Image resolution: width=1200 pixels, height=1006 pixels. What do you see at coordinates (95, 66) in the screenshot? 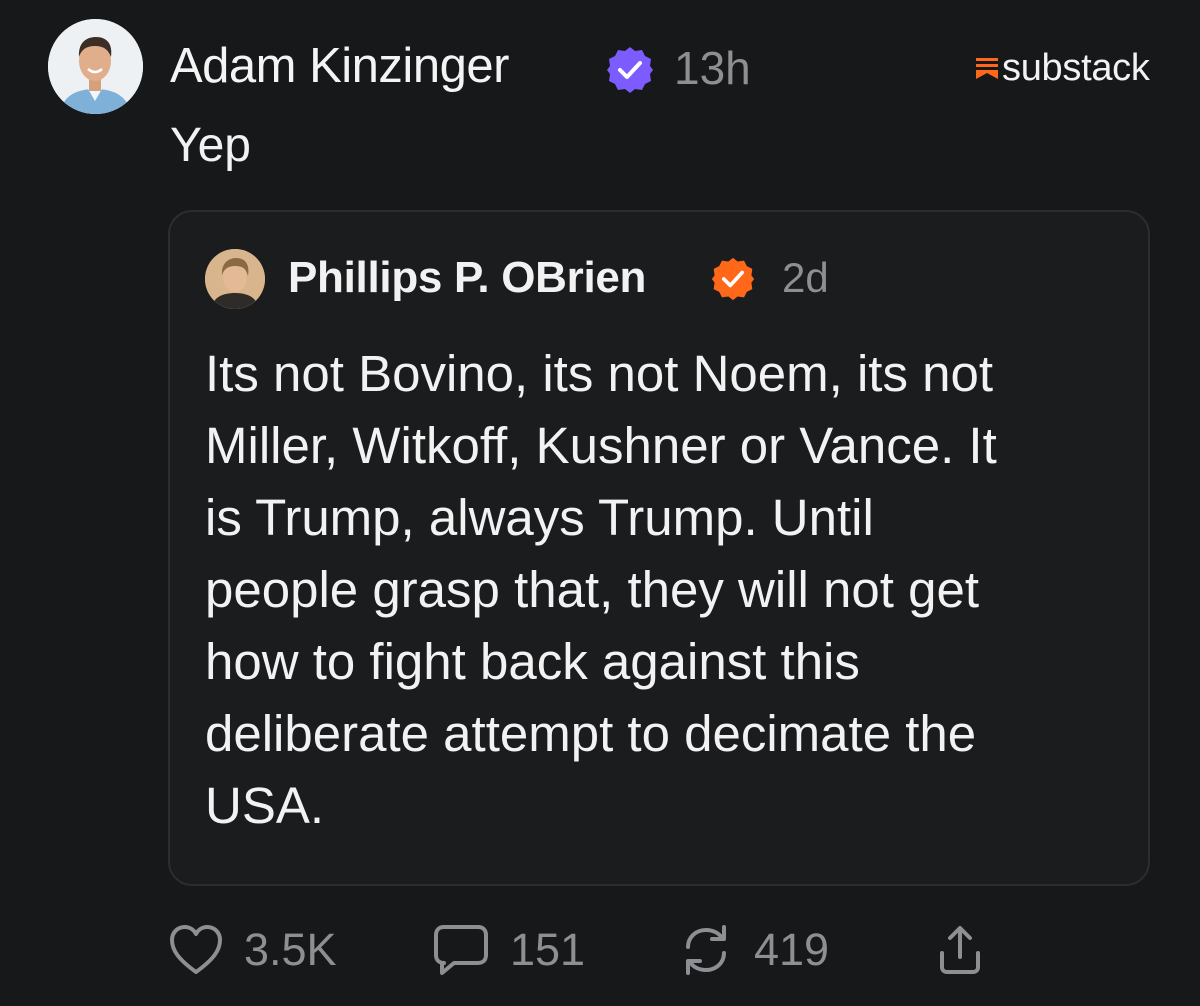
I see `author-avatar` at bounding box center [95, 66].